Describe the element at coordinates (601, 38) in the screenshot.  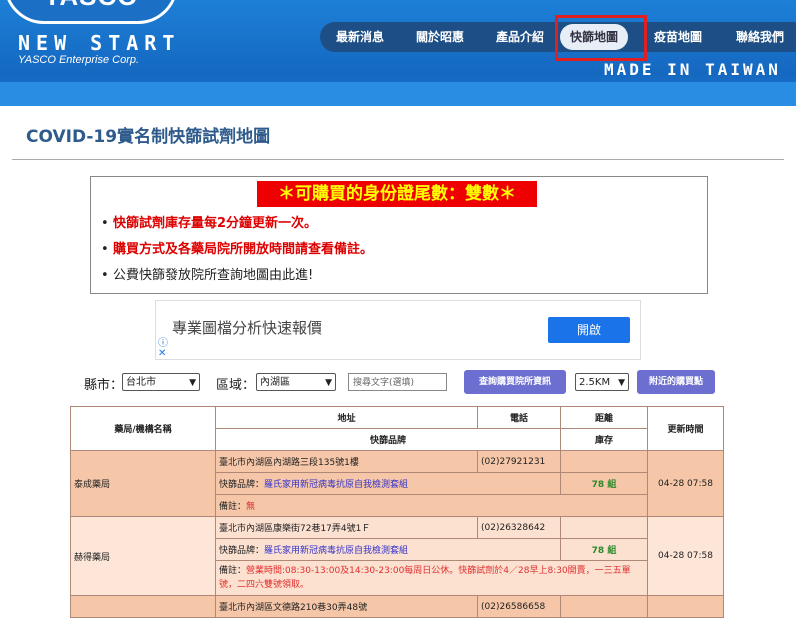
I see `nav-highlight-box` at that location.